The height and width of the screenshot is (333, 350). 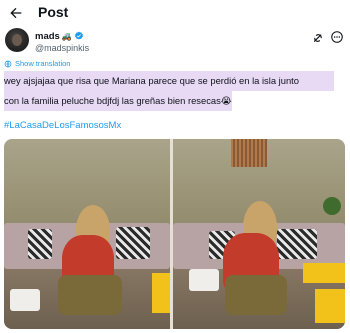 What do you see at coordinates (17, 40) in the screenshot?
I see `avatar` at bounding box center [17, 40].